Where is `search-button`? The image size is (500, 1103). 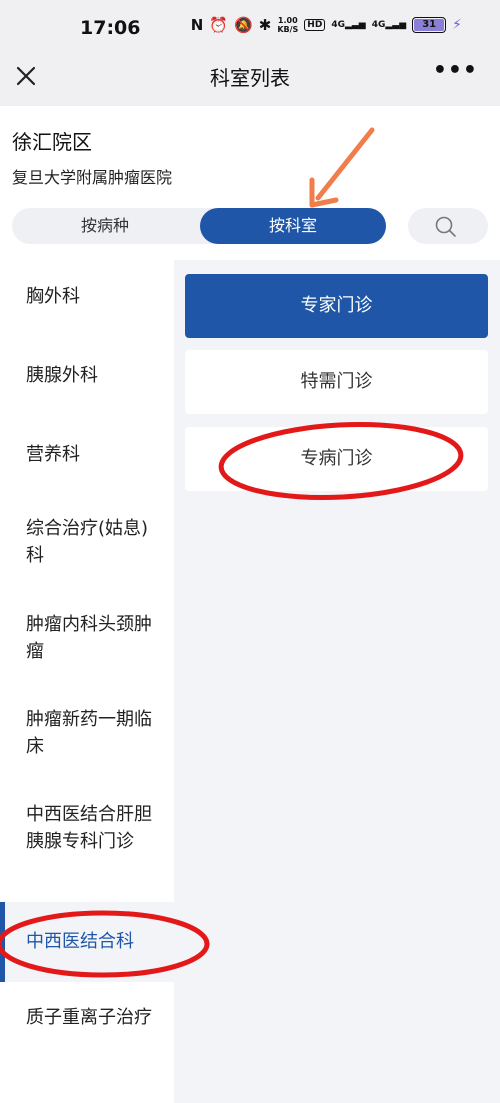
search-button is located at coordinates (448, 226).